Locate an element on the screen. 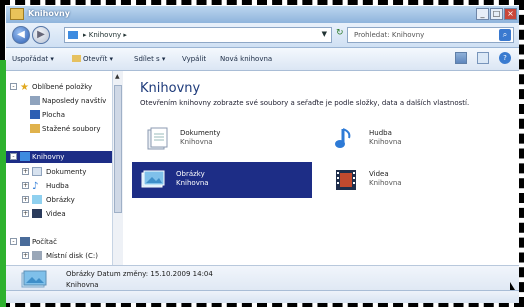  sidebar-label: Oblíbené položky is located at coordinates (62, 87).